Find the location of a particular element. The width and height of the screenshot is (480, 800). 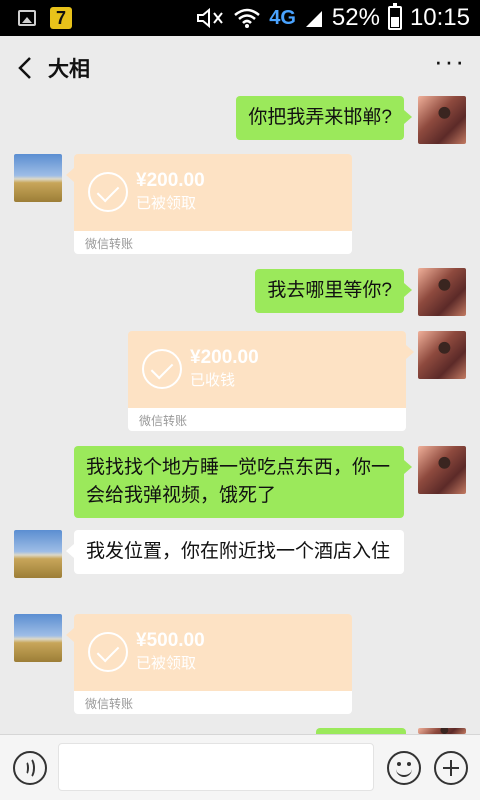

input-bar is located at coordinates (240, 767).